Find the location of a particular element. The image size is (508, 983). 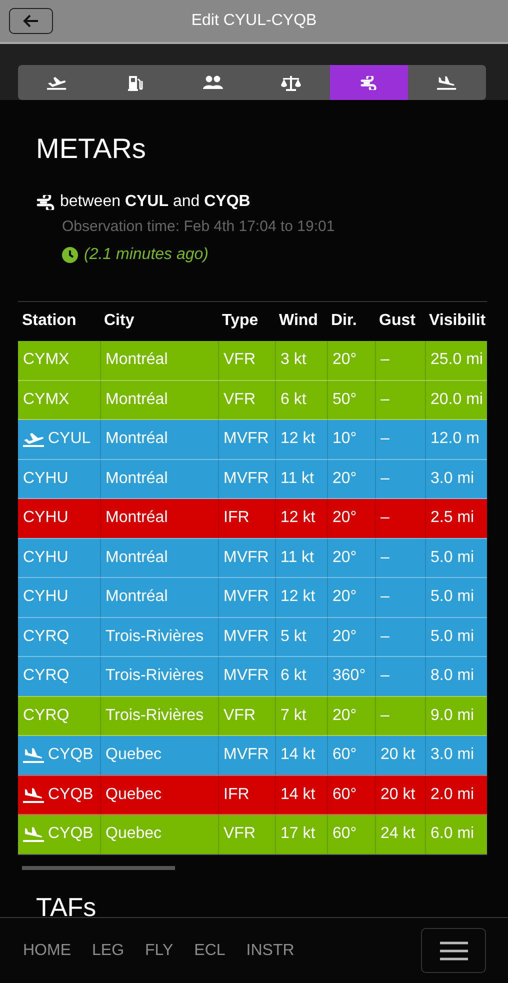

menu-button is located at coordinates (453, 950).